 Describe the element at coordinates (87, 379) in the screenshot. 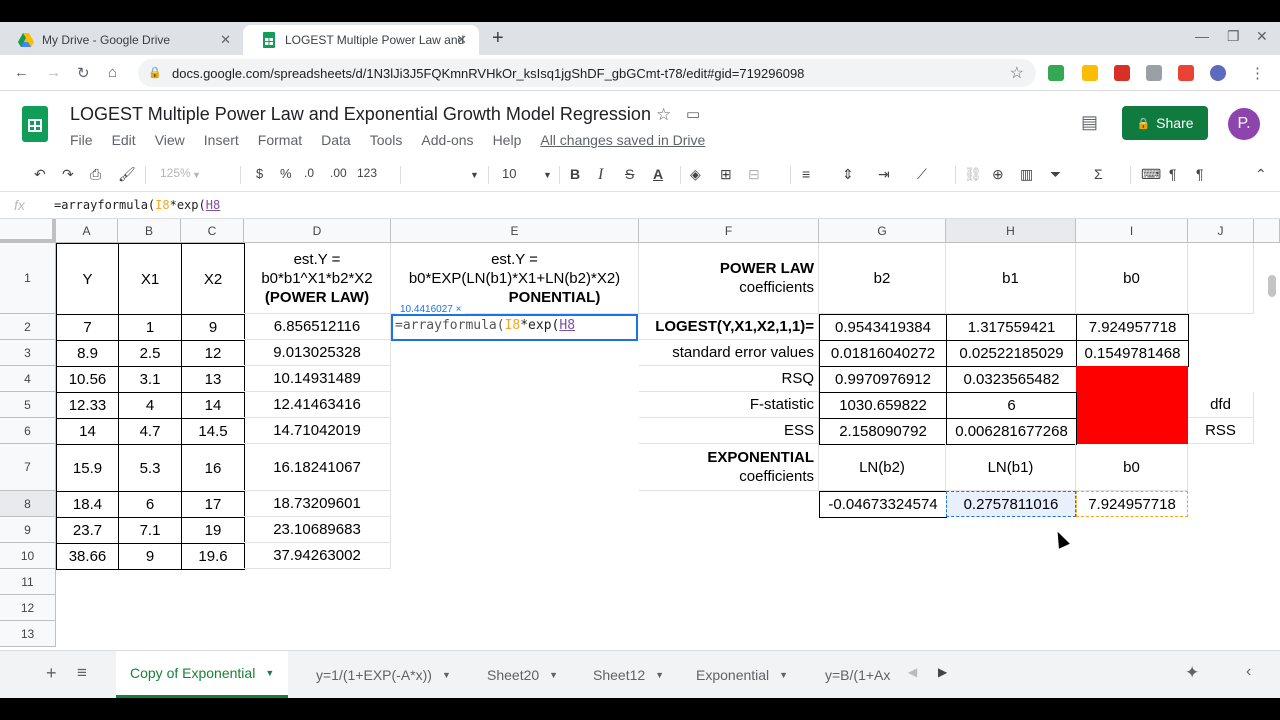

I see `cell-a4: 10.56` at that location.